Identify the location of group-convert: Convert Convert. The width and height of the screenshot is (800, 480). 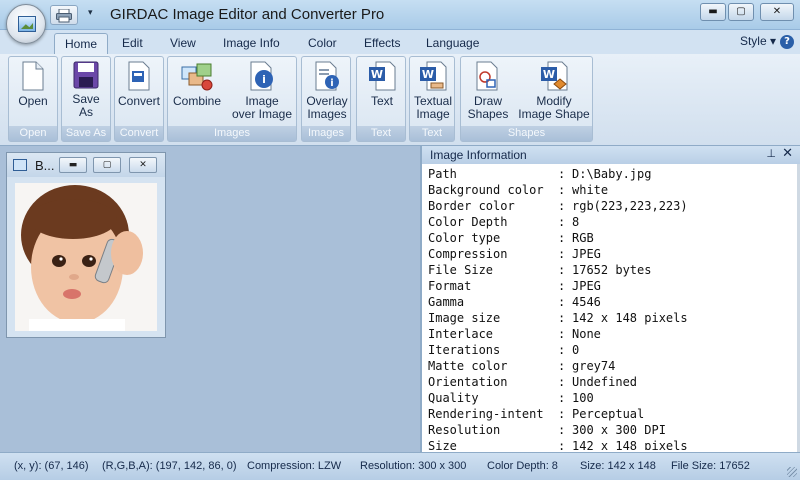
(139, 99).